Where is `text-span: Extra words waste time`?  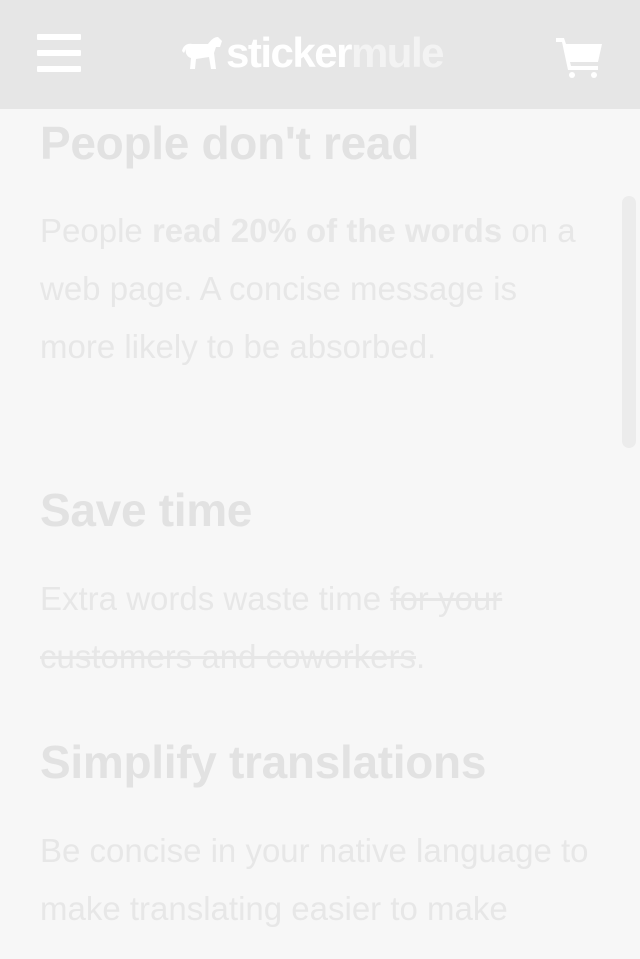
text-span: Extra words waste time is located at coordinates (215, 598).